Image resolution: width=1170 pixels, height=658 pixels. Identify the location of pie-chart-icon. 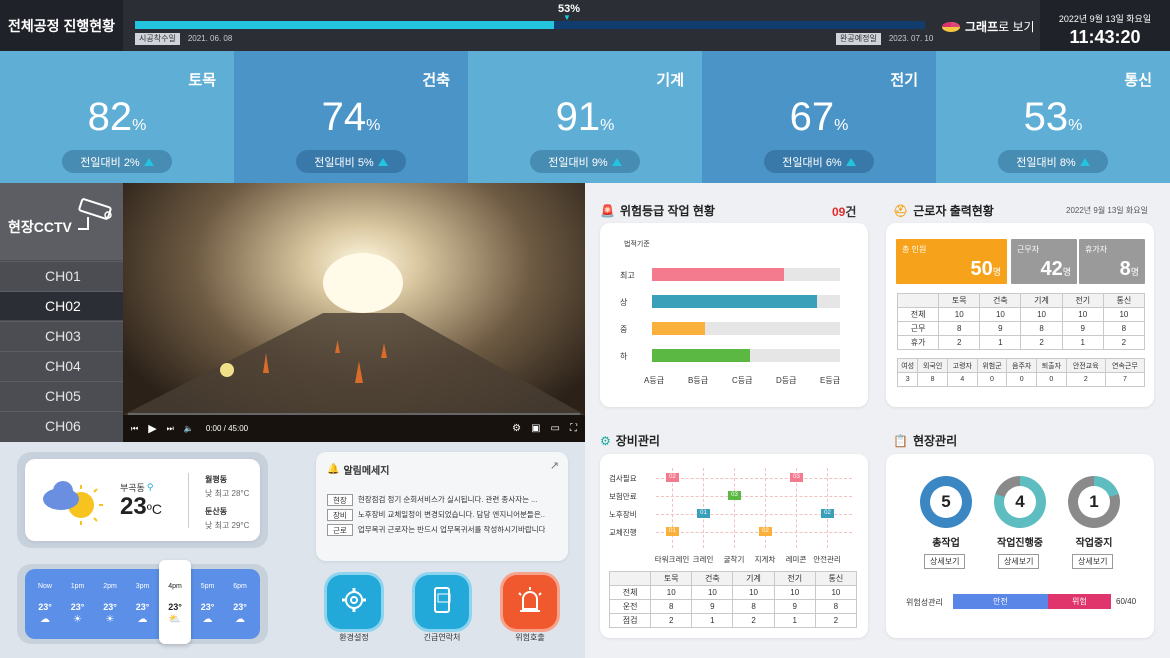
(951, 27).